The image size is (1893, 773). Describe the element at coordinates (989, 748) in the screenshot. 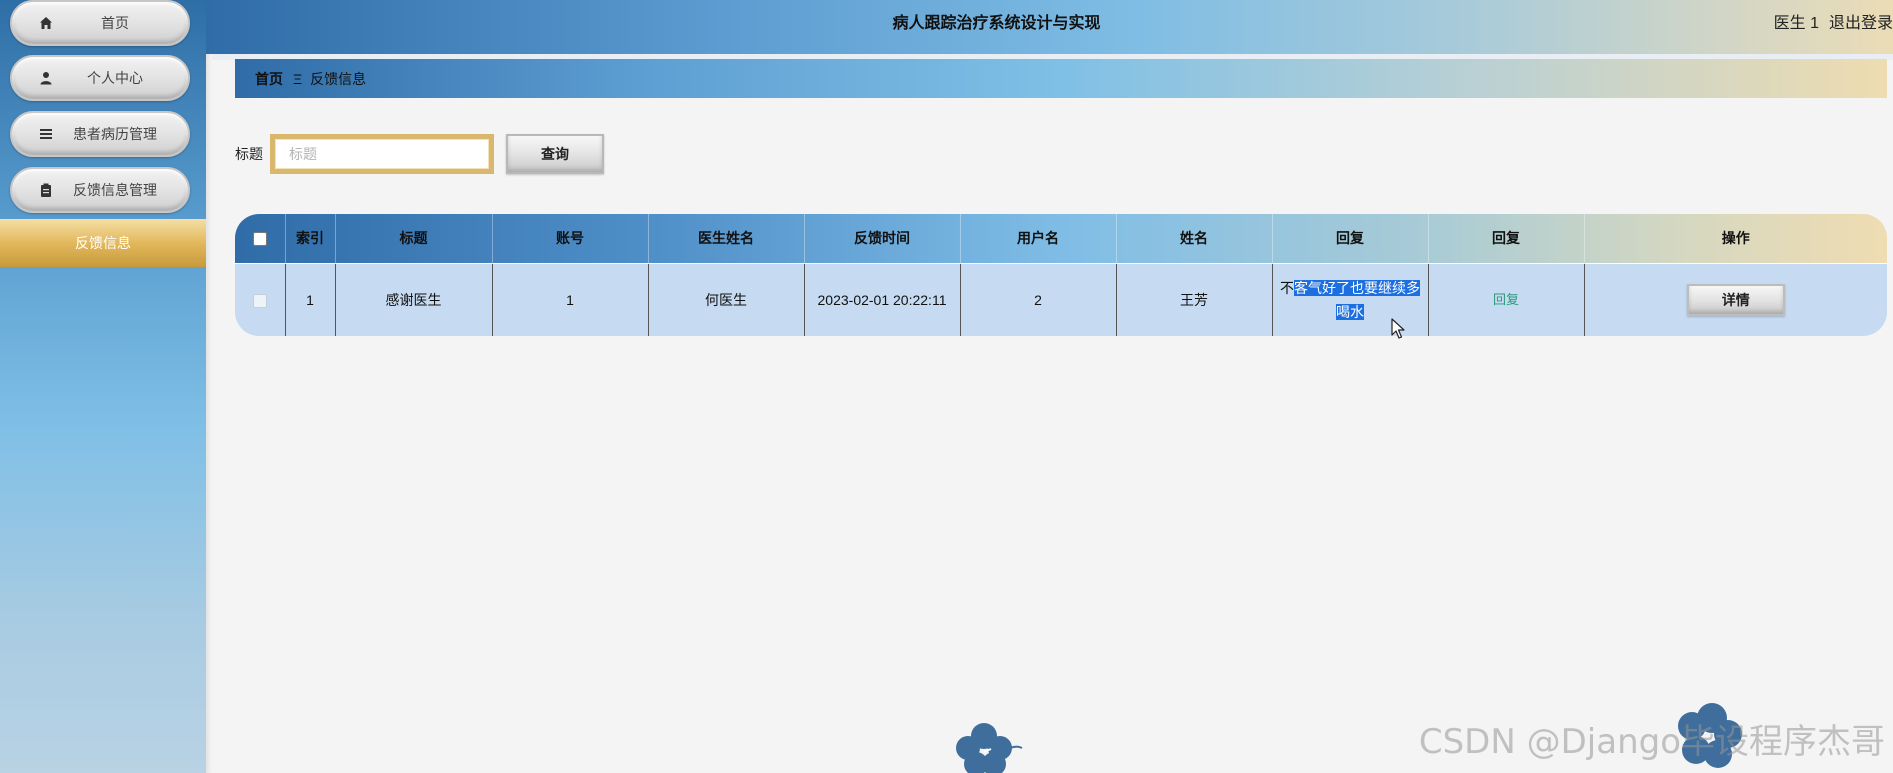

I see `clover-decoration-icon` at that location.